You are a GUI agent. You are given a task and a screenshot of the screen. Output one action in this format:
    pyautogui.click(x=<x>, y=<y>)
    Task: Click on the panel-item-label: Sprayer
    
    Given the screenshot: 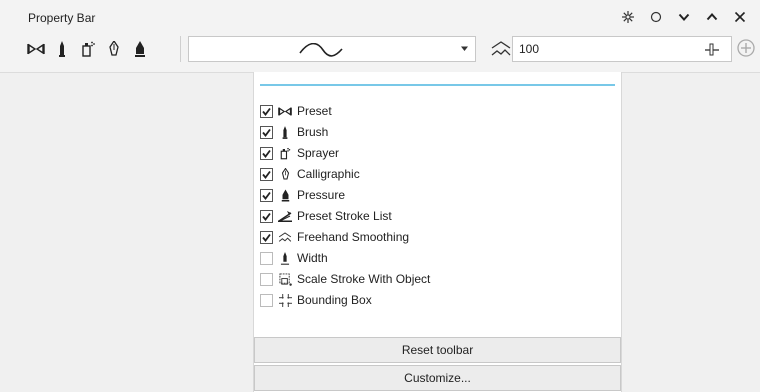 What is the action you would take?
    pyautogui.click(x=318, y=153)
    